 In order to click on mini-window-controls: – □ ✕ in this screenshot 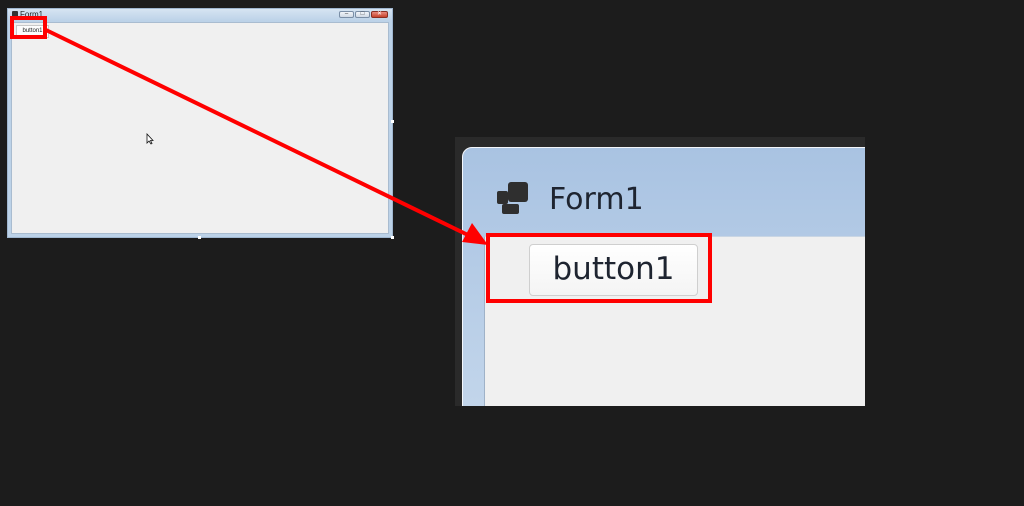, I will do `click(363, 14)`.